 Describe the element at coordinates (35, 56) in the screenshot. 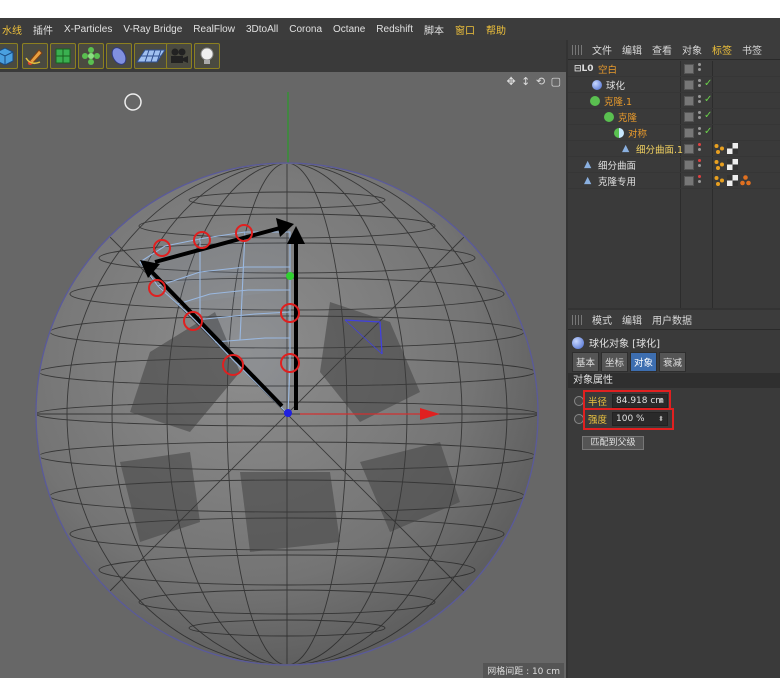

I see `pen-icon` at that location.